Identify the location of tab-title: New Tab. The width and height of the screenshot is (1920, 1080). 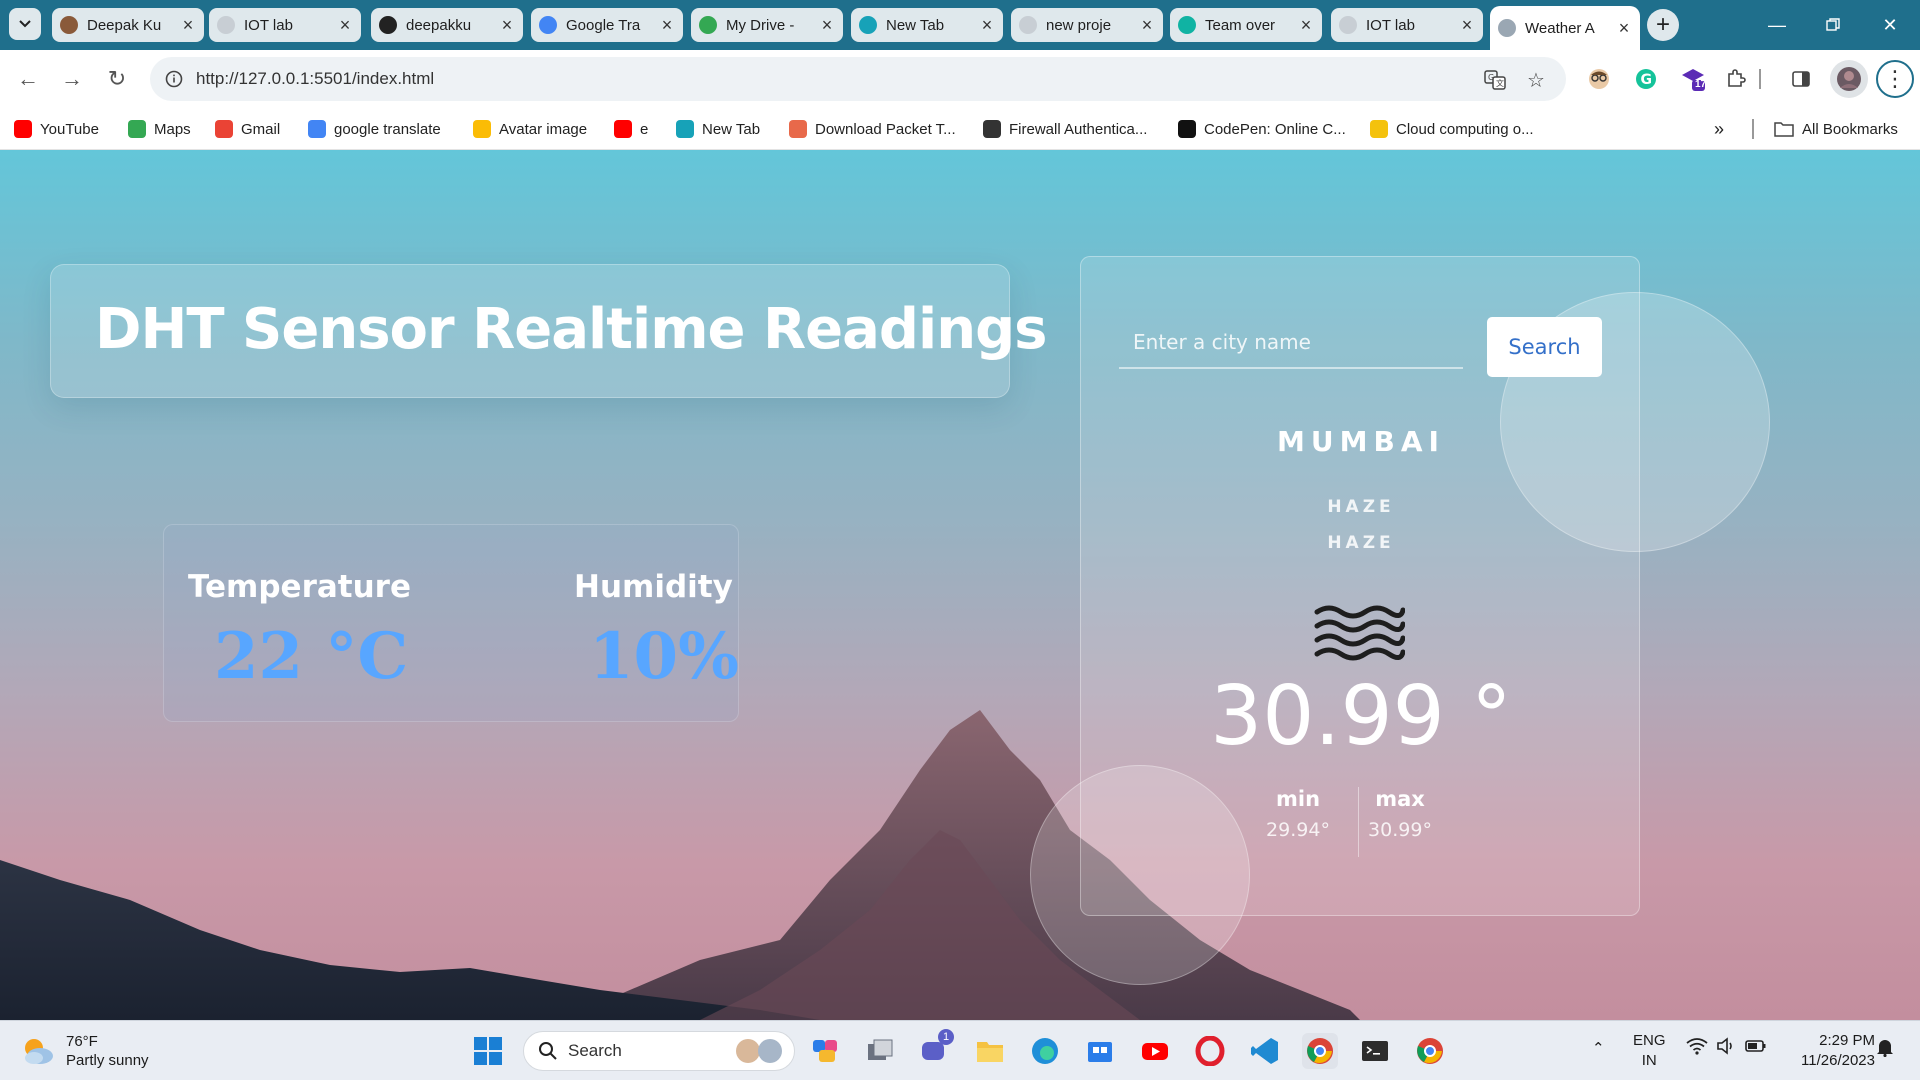
(915, 25).